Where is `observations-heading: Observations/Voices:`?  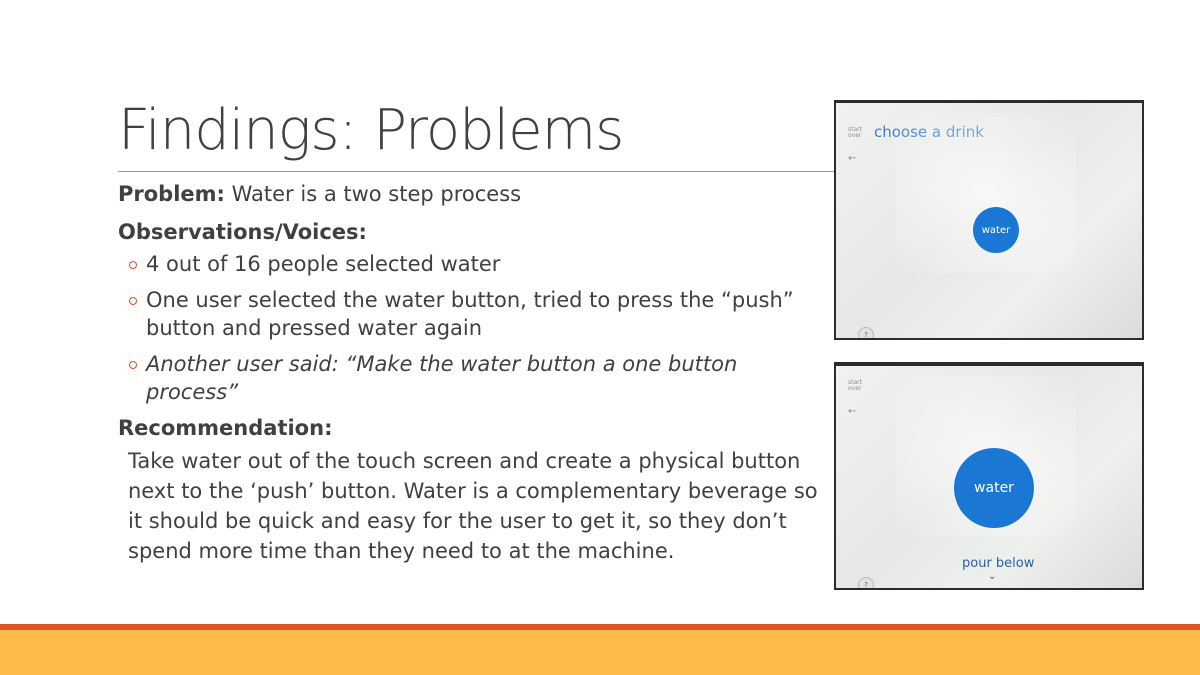
observations-heading: Observations/Voices: is located at coordinates (242, 232).